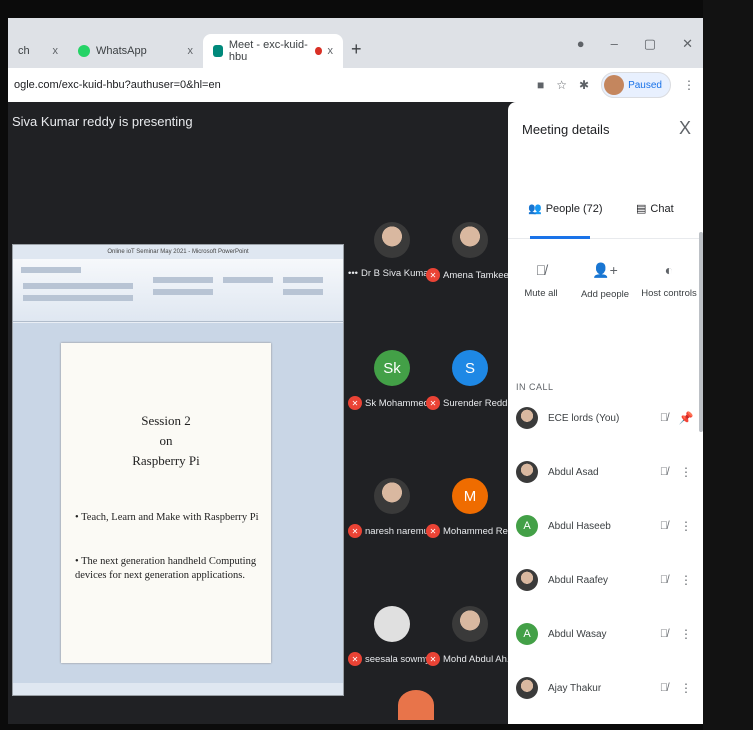 The width and height of the screenshot is (753, 730). I want to click on list-item: ECE lords (You) 🎙̸ 📌, so click(606, 418).